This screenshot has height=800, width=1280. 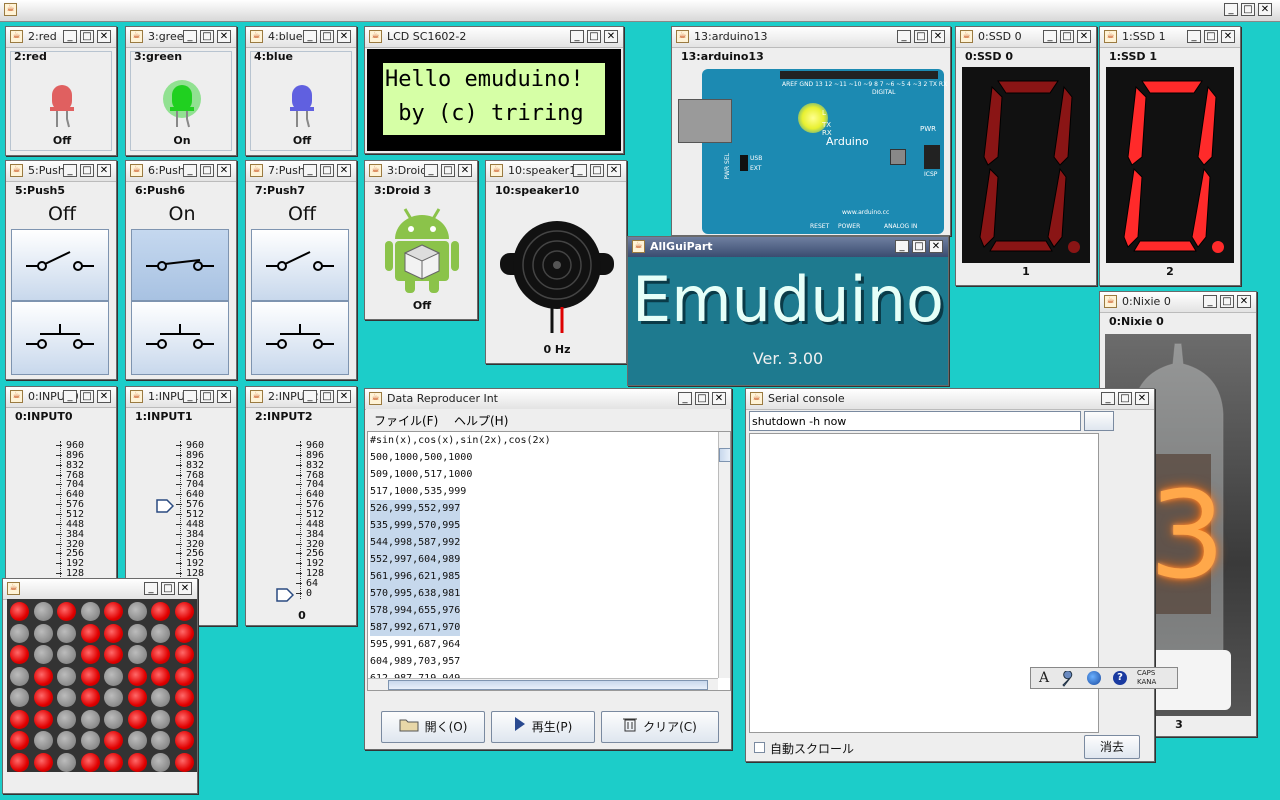 I want to click on droid-window-titlebar: ☕ 3:Droid 3 _ □ ✕, so click(x=421, y=171).